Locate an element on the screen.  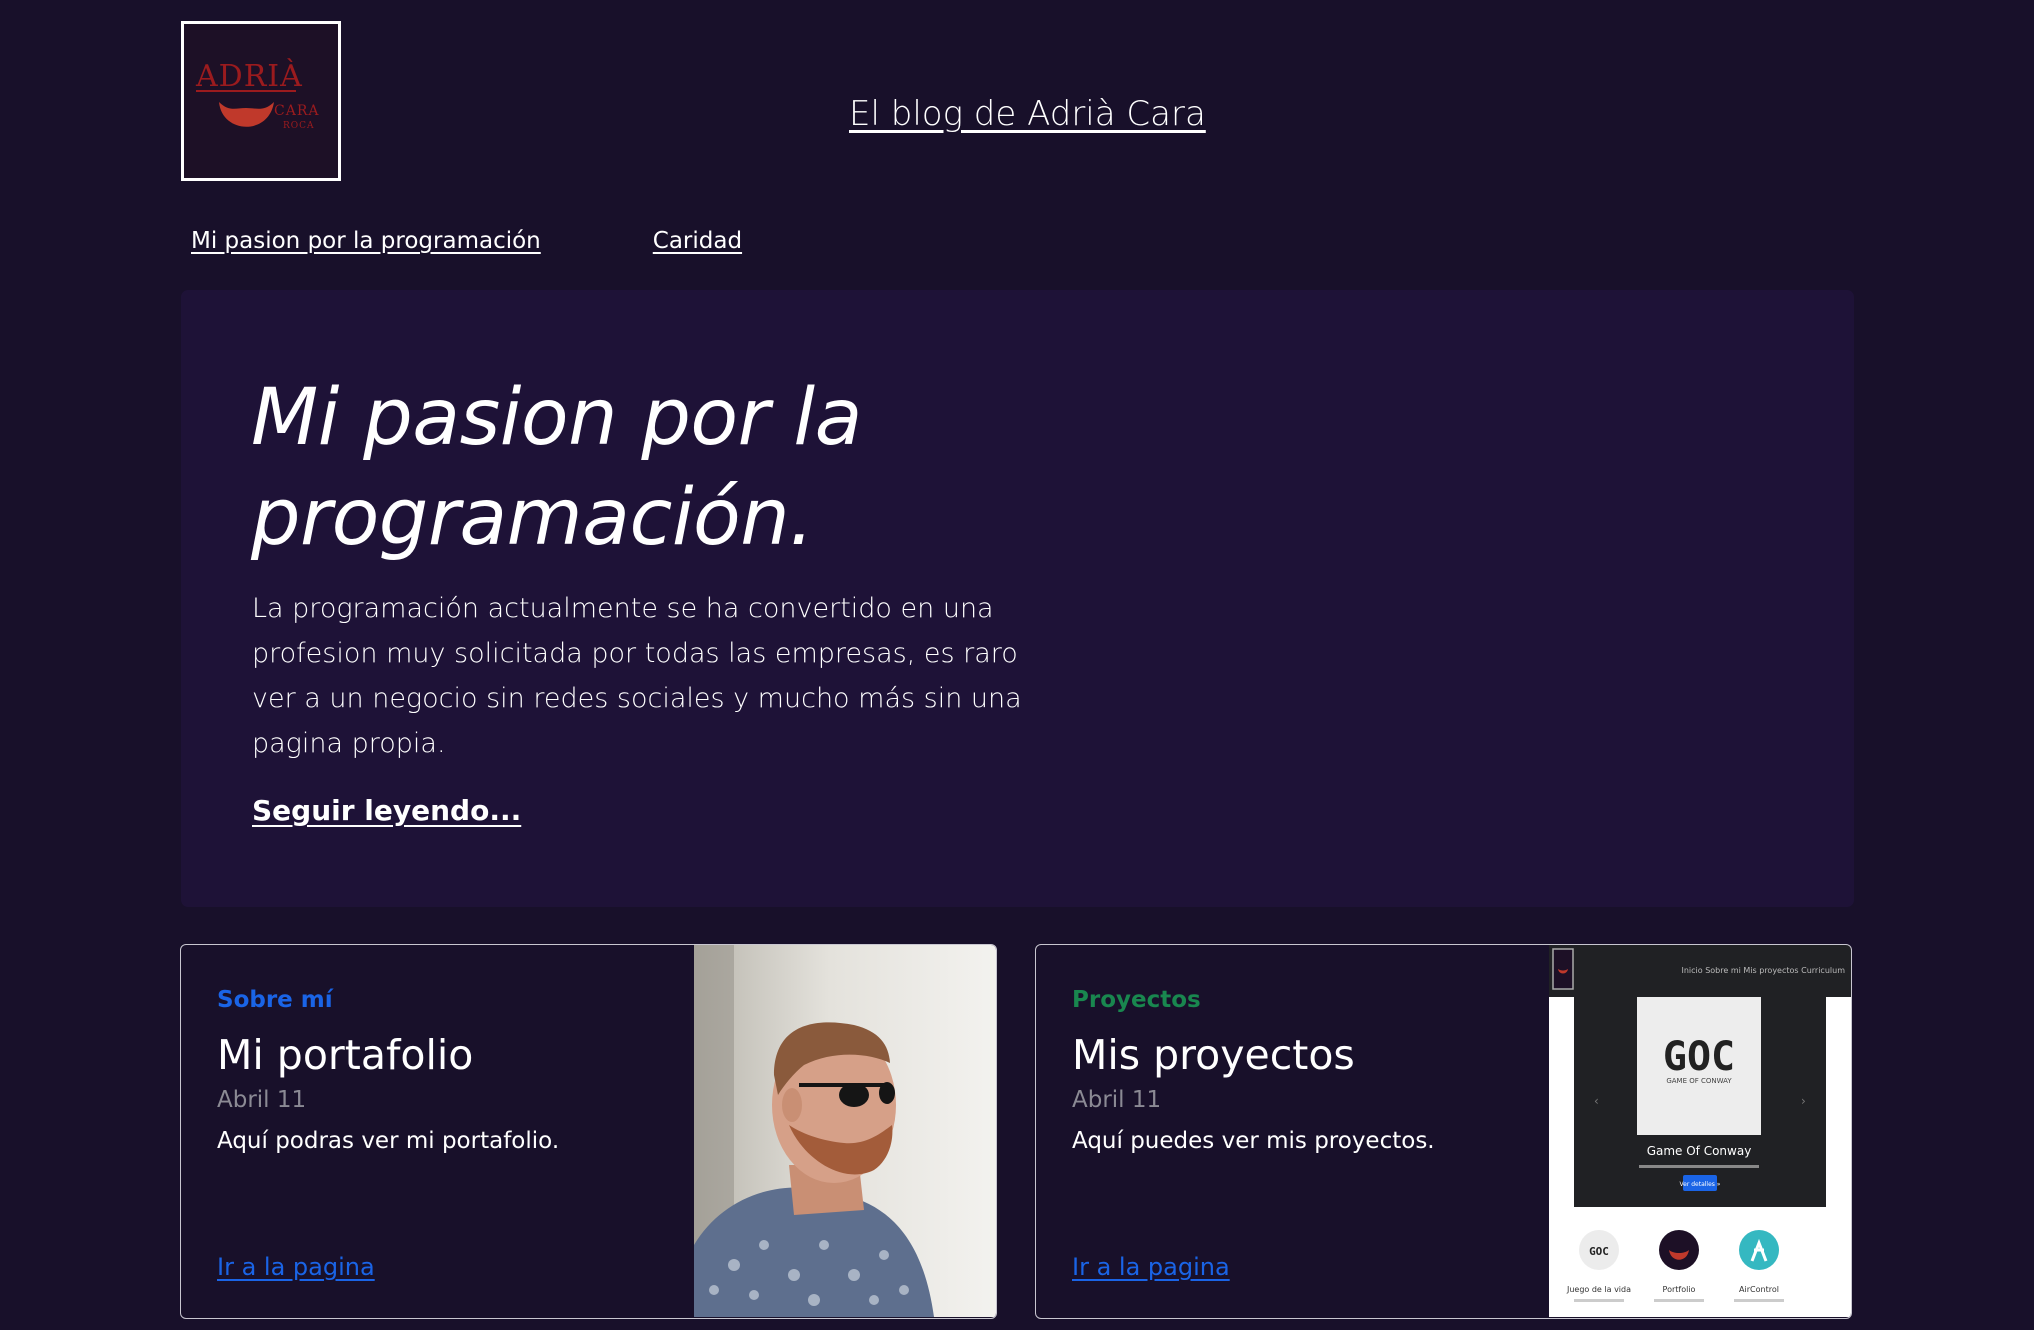
beard-logo-icon: ADRIÀ CARA ROCA is located at coordinates (257, 94).